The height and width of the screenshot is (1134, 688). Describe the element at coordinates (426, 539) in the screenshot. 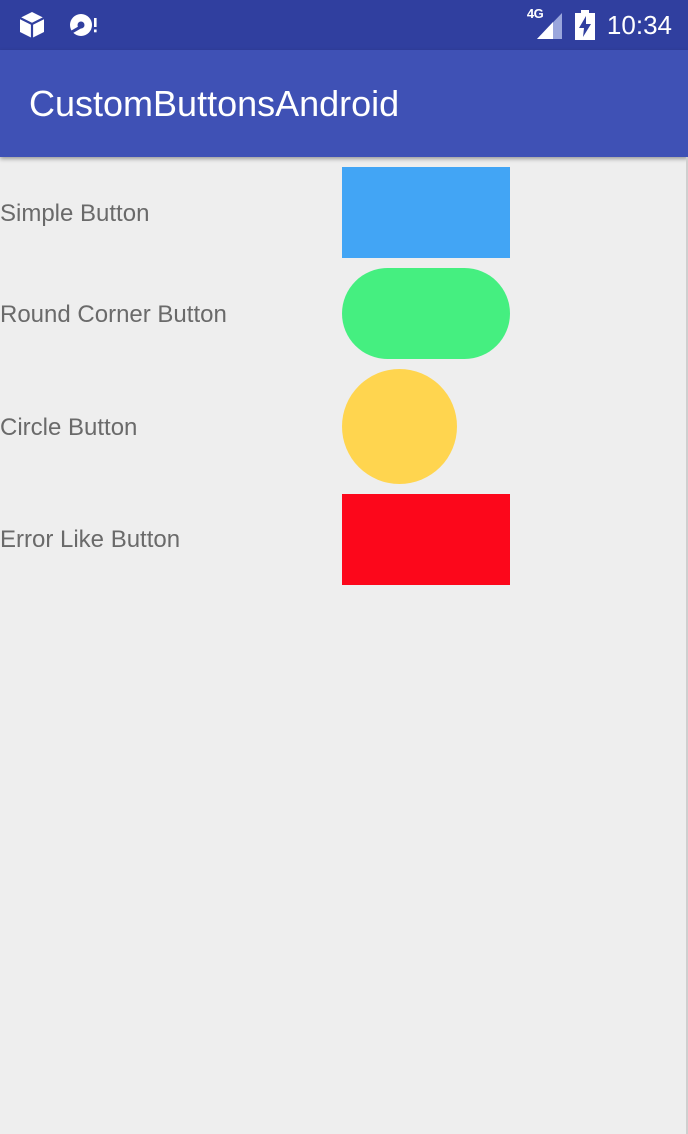

I see `error-like-button` at that location.